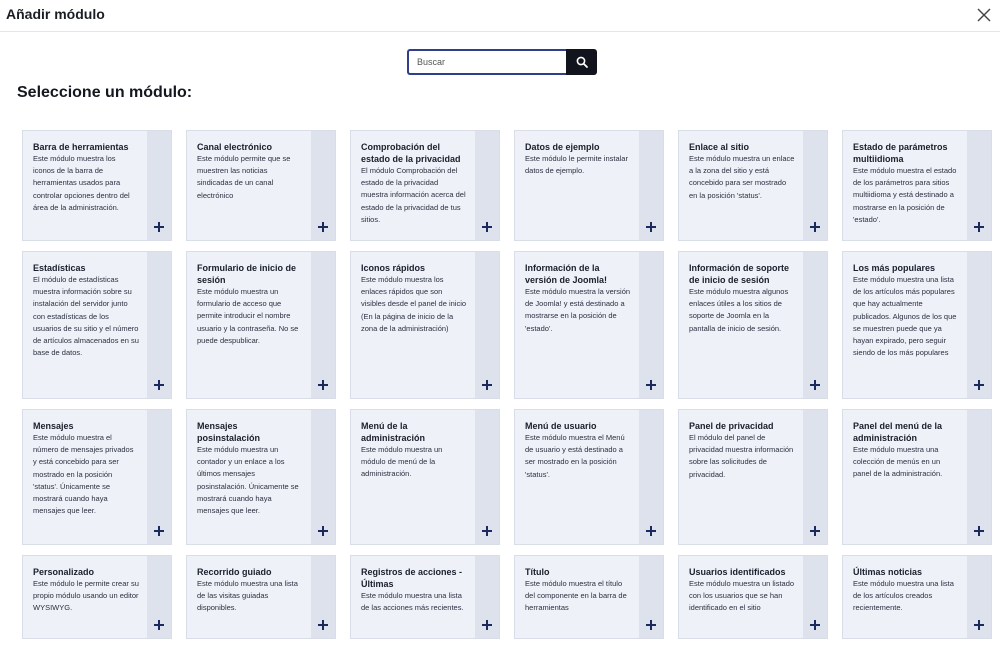 Image resolution: width=1000 pixels, height=652 pixels. I want to click on module-title: Registros de acciones - Últimas, so click(412, 578).